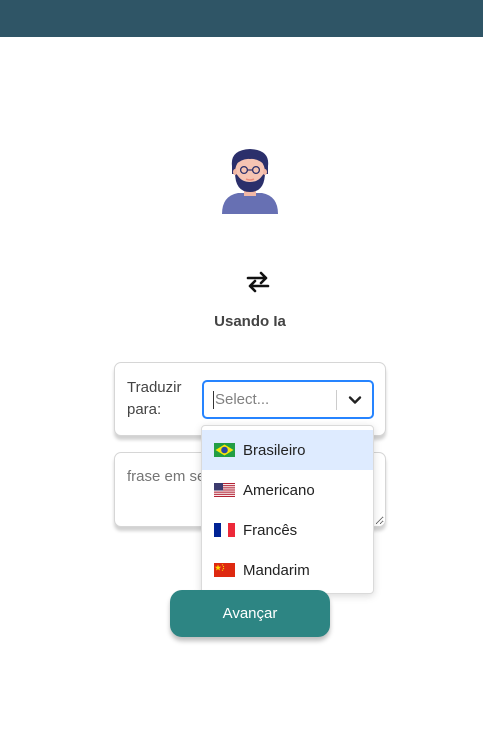 The width and height of the screenshot is (483, 747). What do you see at coordinates (224, 490) in the screenshot?
I see `usa-flag-icon` at bounding box center [224, 490].